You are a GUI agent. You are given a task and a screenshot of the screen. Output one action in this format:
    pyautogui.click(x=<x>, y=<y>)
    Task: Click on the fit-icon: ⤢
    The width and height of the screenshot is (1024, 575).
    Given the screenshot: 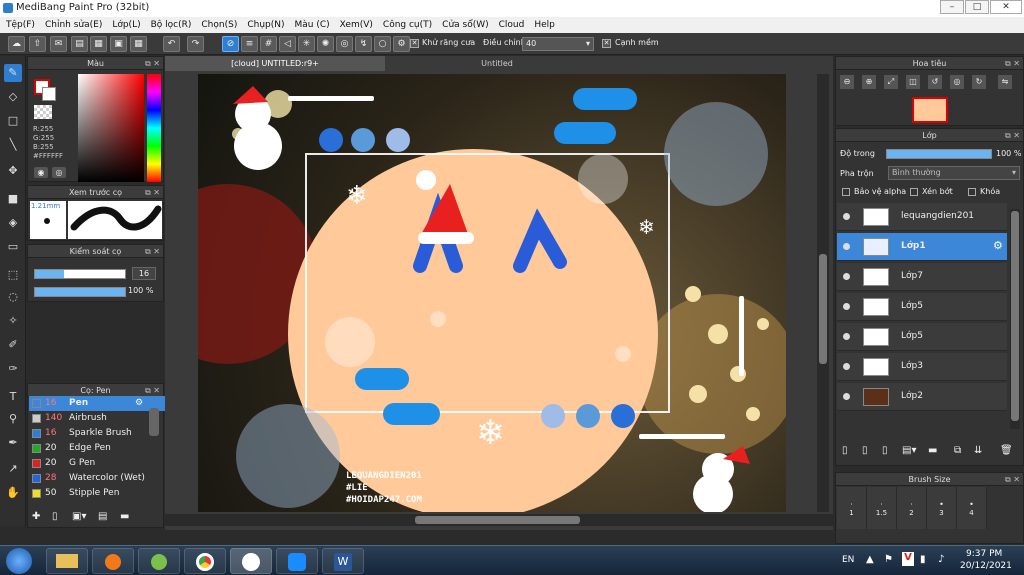 What is the action you would take?
    pyautogui.click(x=891, y=82)
    